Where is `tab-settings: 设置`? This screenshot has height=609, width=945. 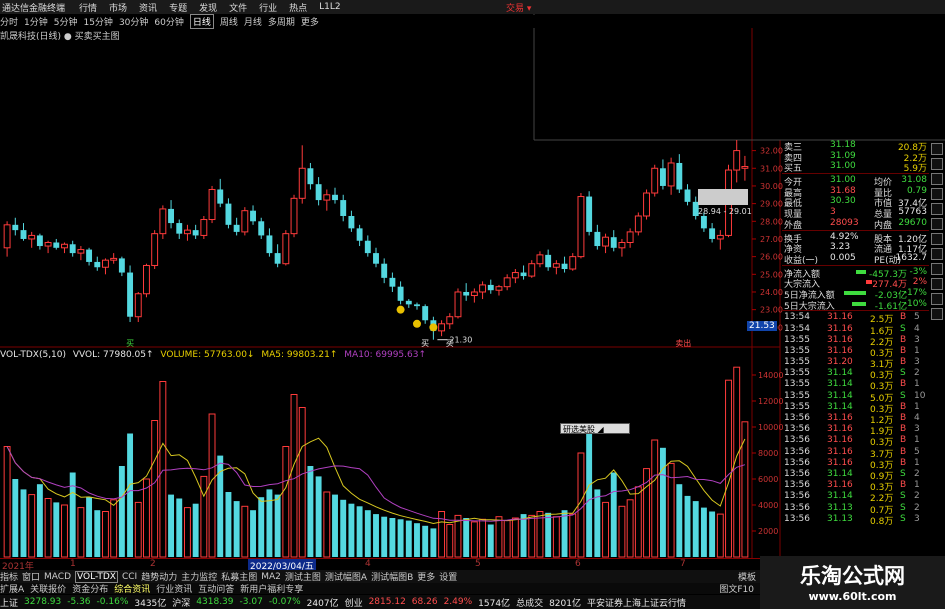
tab-settings: 设置 is located at coordinates (448, 576).